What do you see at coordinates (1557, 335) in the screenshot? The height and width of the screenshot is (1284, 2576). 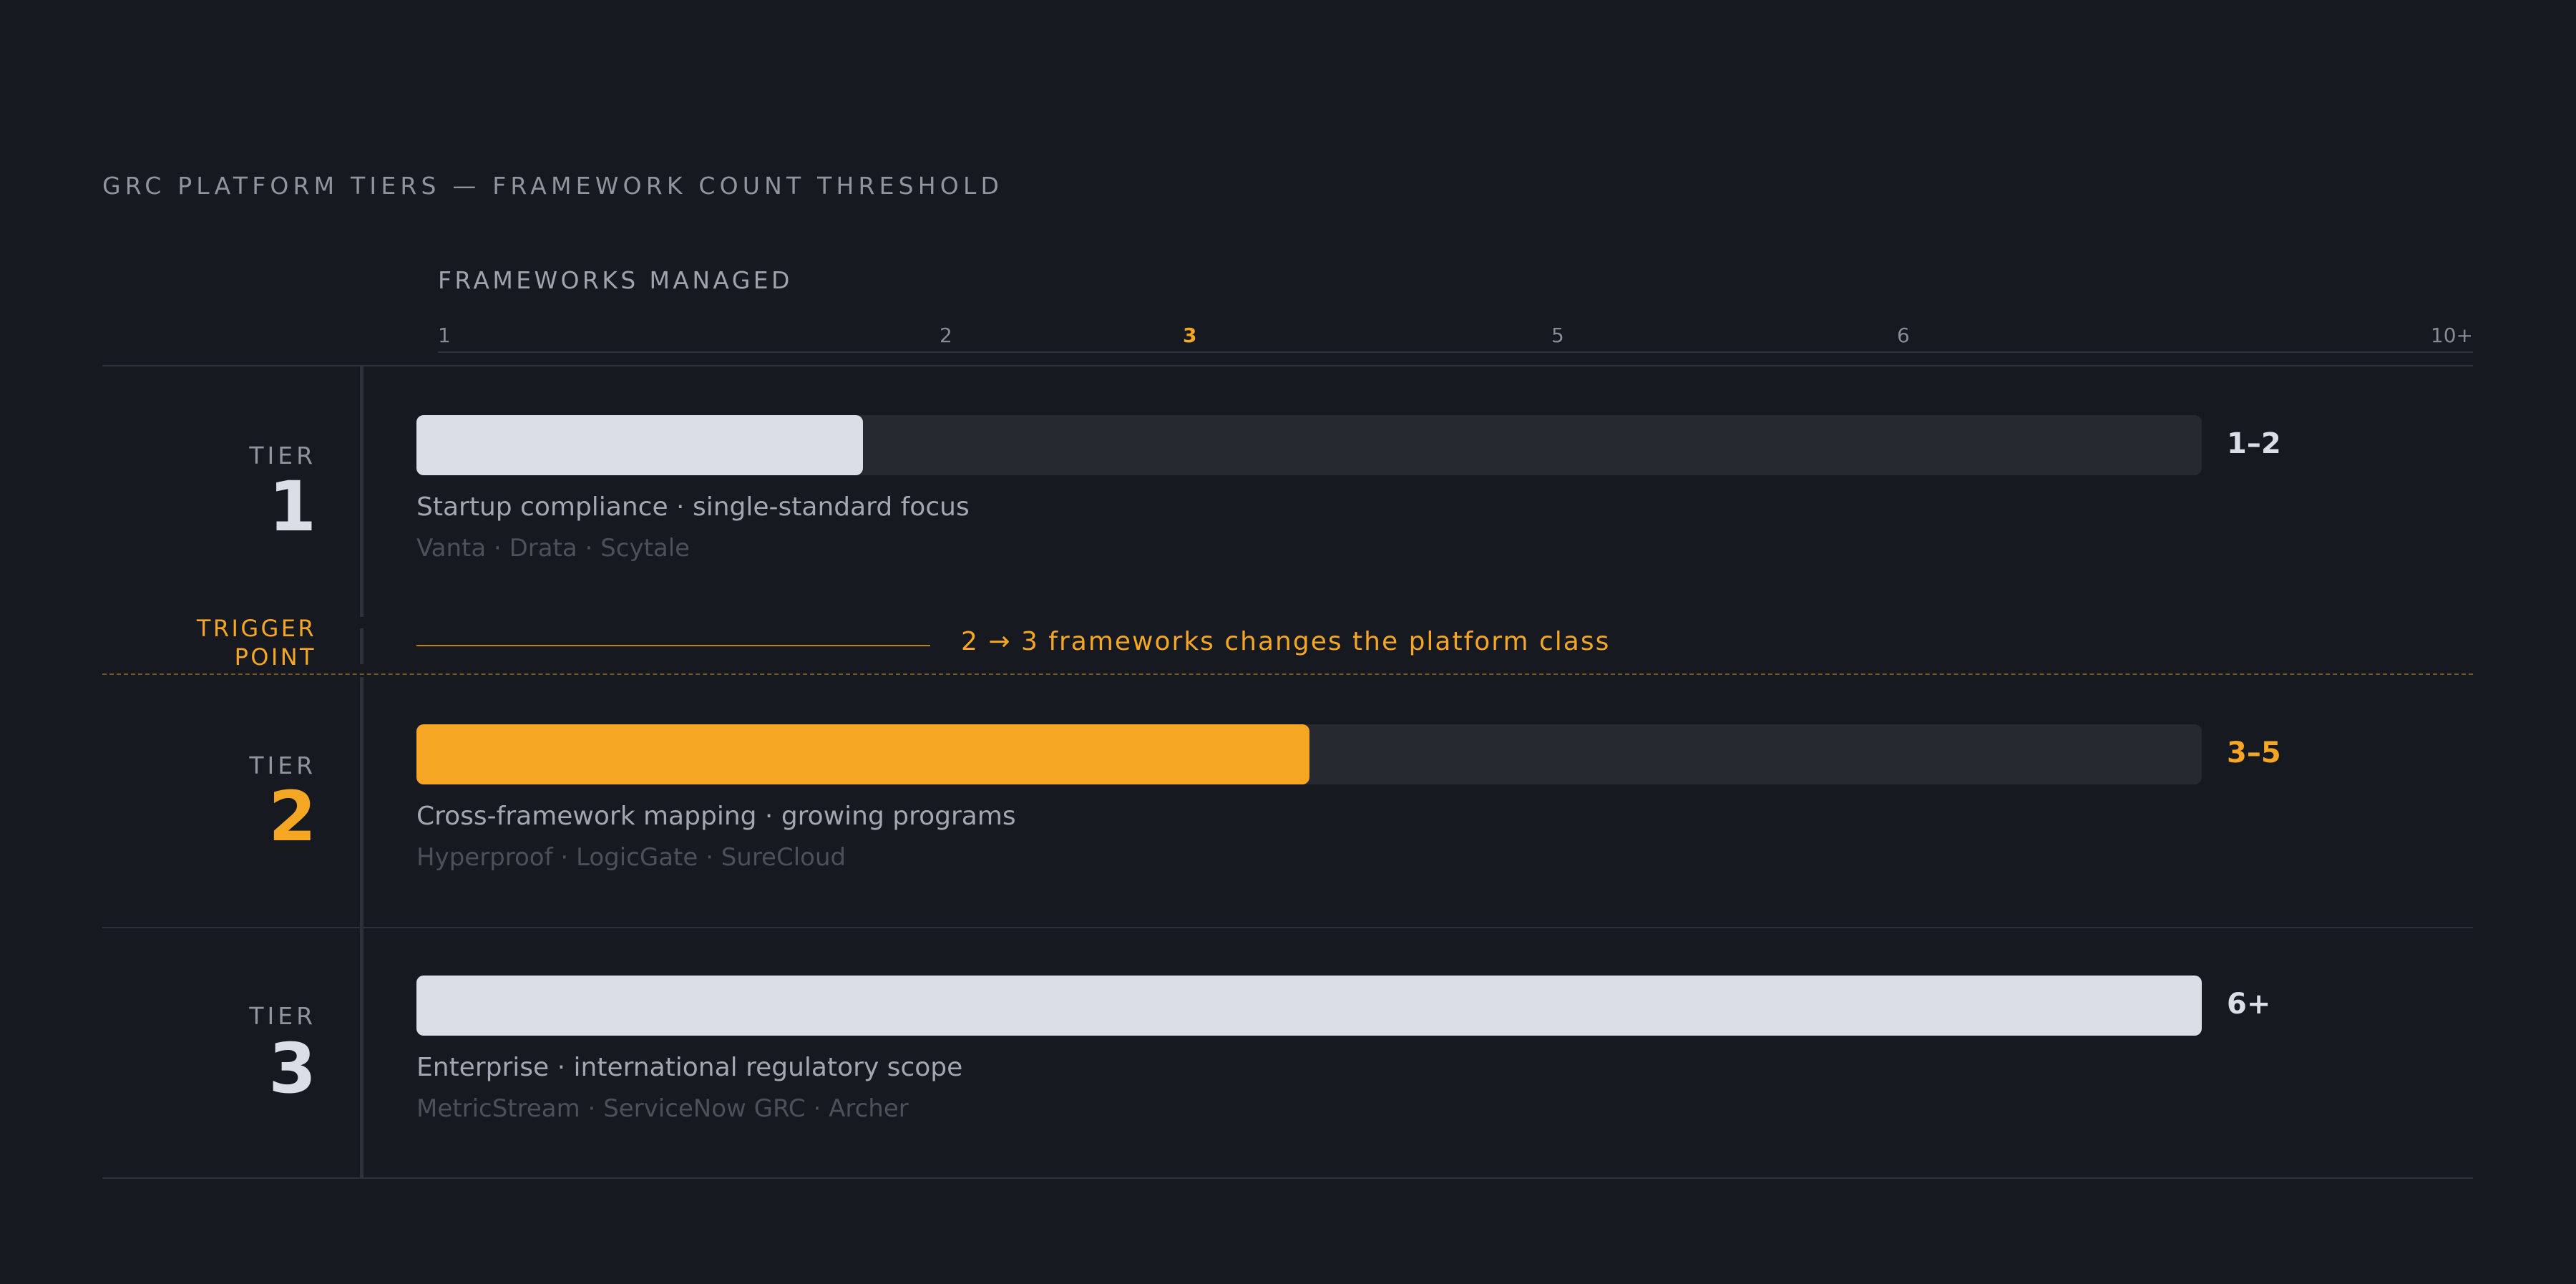 I see `x-tick-label: 5` at bounding box center [1557, 335].